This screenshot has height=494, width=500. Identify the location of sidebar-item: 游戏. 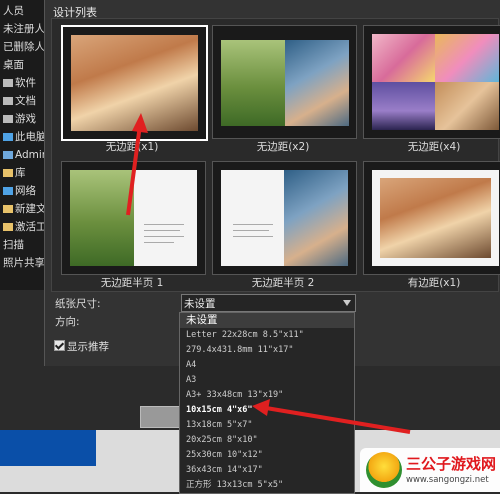
(22, 119).